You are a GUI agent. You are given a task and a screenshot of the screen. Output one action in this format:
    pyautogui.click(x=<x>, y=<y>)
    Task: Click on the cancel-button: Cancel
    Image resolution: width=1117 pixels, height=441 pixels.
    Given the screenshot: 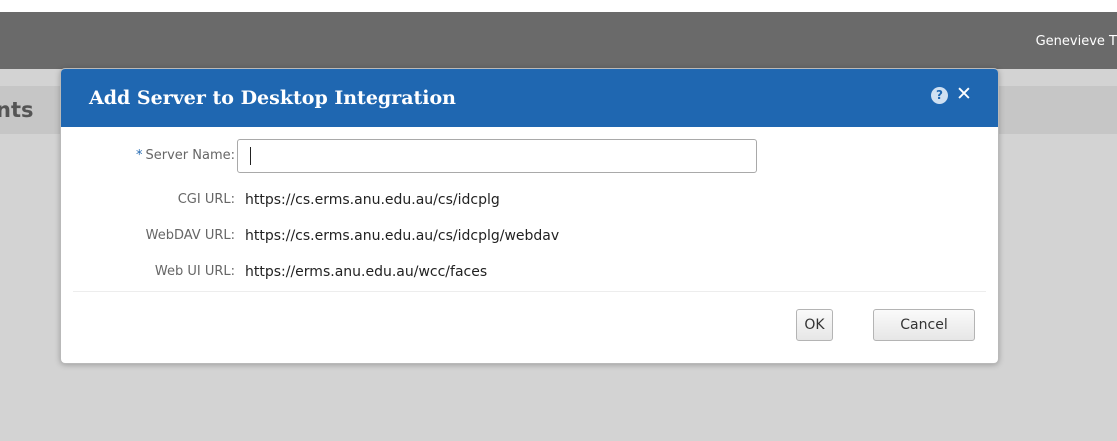 What is the action you would take?
    pyautogui.click(x=924, y=325)
    